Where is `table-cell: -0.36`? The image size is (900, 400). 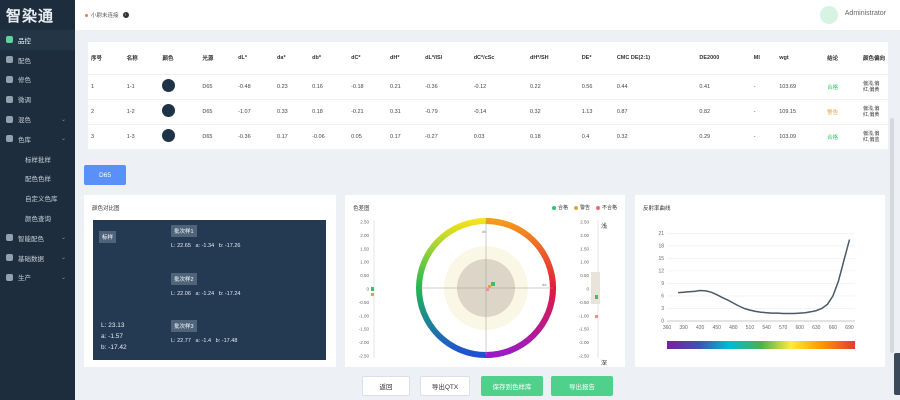 table-cell: -0.36 is located at coordinates (255, 136).